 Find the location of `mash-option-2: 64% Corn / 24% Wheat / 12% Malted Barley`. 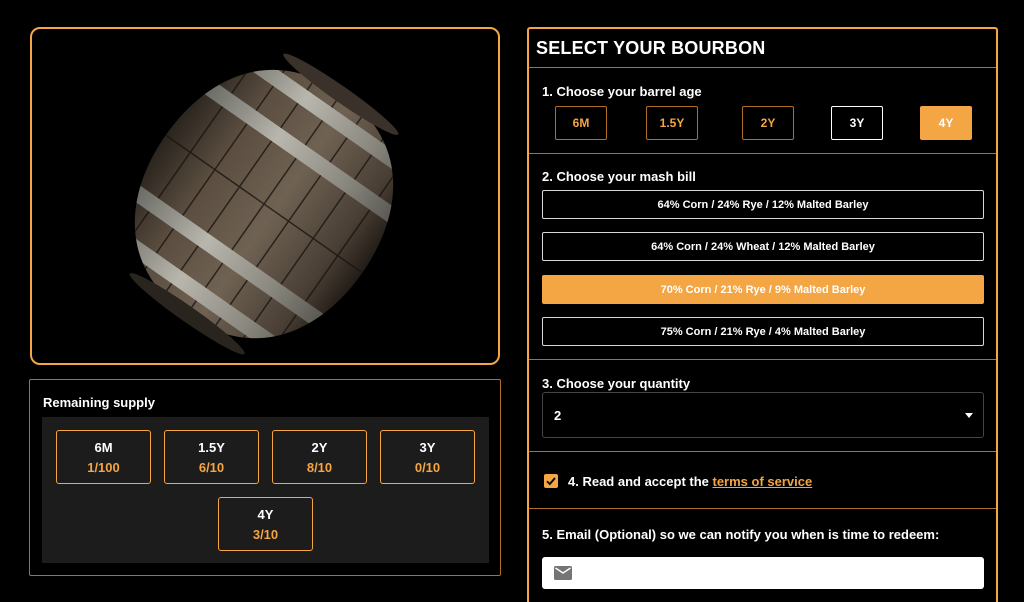

mash-option-2: 64% Corn / 24% Wheat / 12% Malted Barley is located at coordinates (763, 246).